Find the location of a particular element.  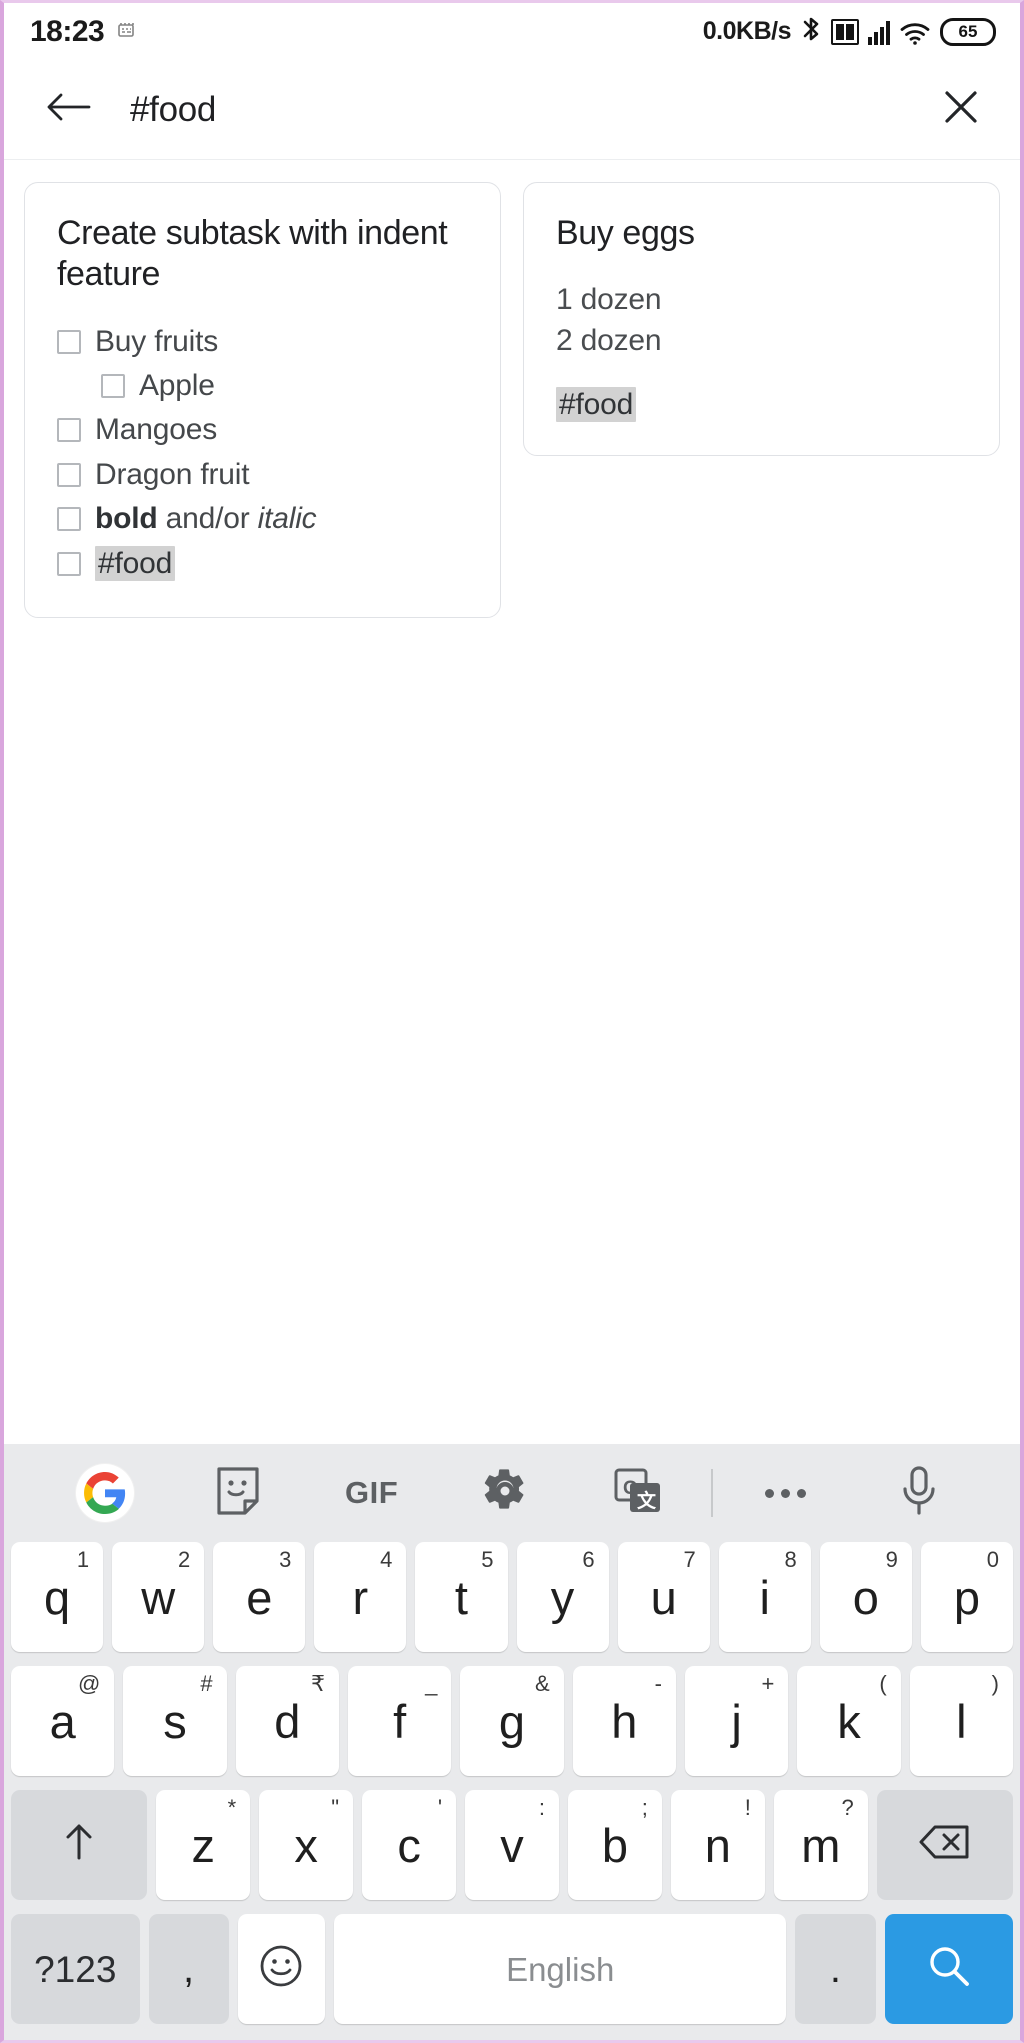

key-i: 8i is located at coordinates (764, 1597).